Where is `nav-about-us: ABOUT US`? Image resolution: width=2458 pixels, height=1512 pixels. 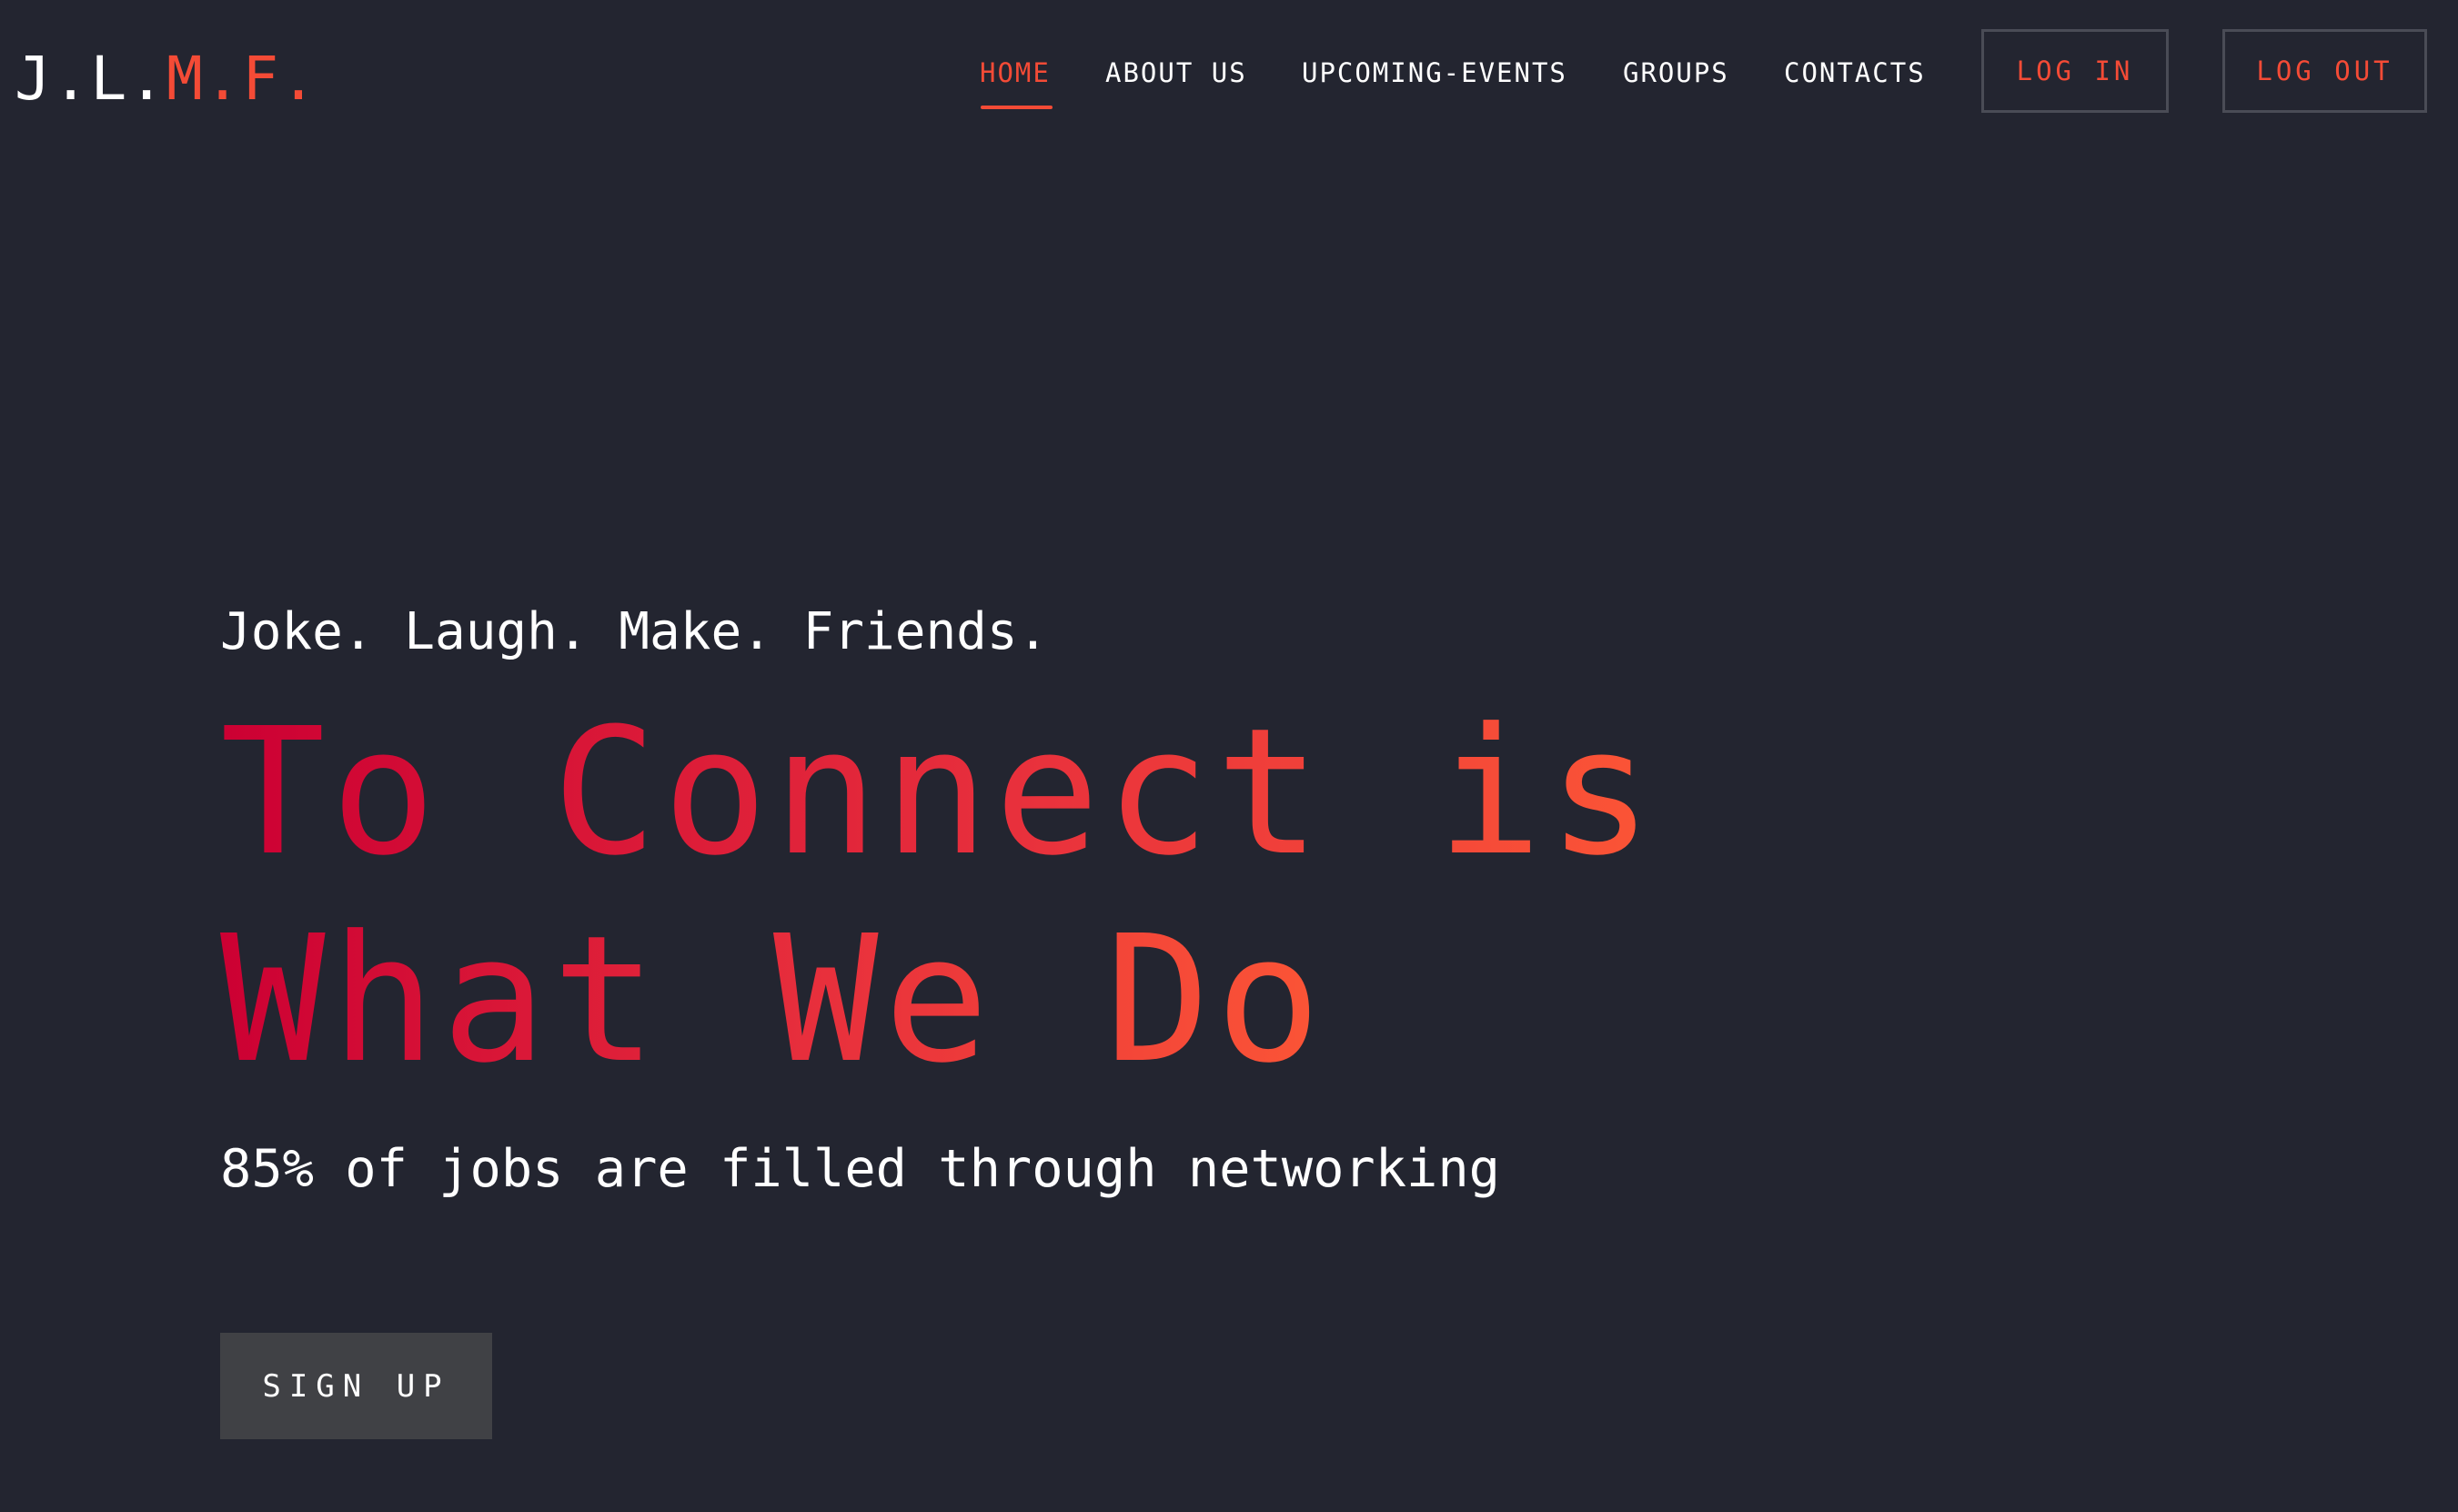 nav-about-us: ABOUT US is located at coordinates (1176, 73).